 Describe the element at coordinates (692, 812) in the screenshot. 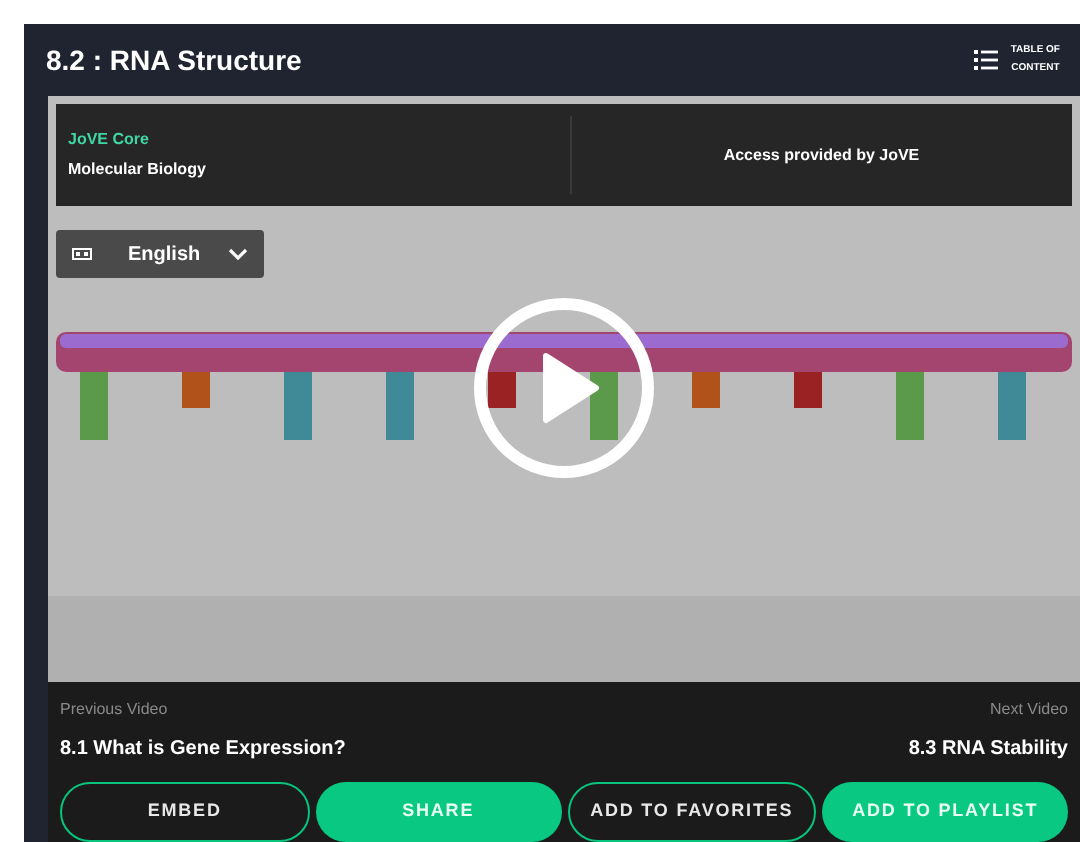

I see `outline-button: ADD TO FAVORITES` at that location.